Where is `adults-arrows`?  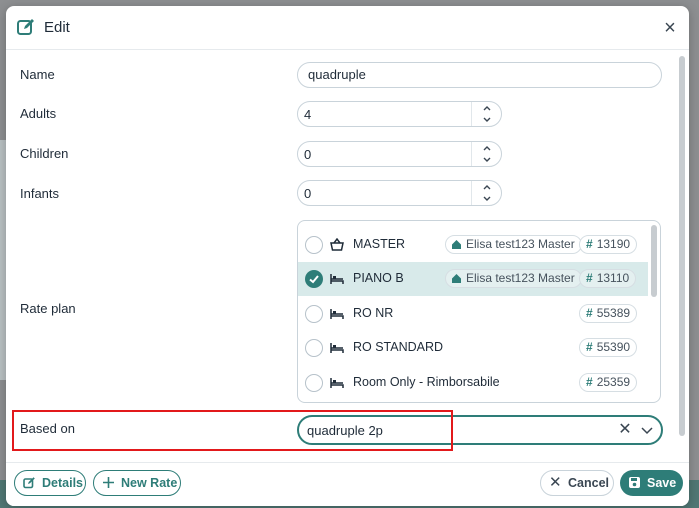
adults-arrows is located at coordinates (486, 114).